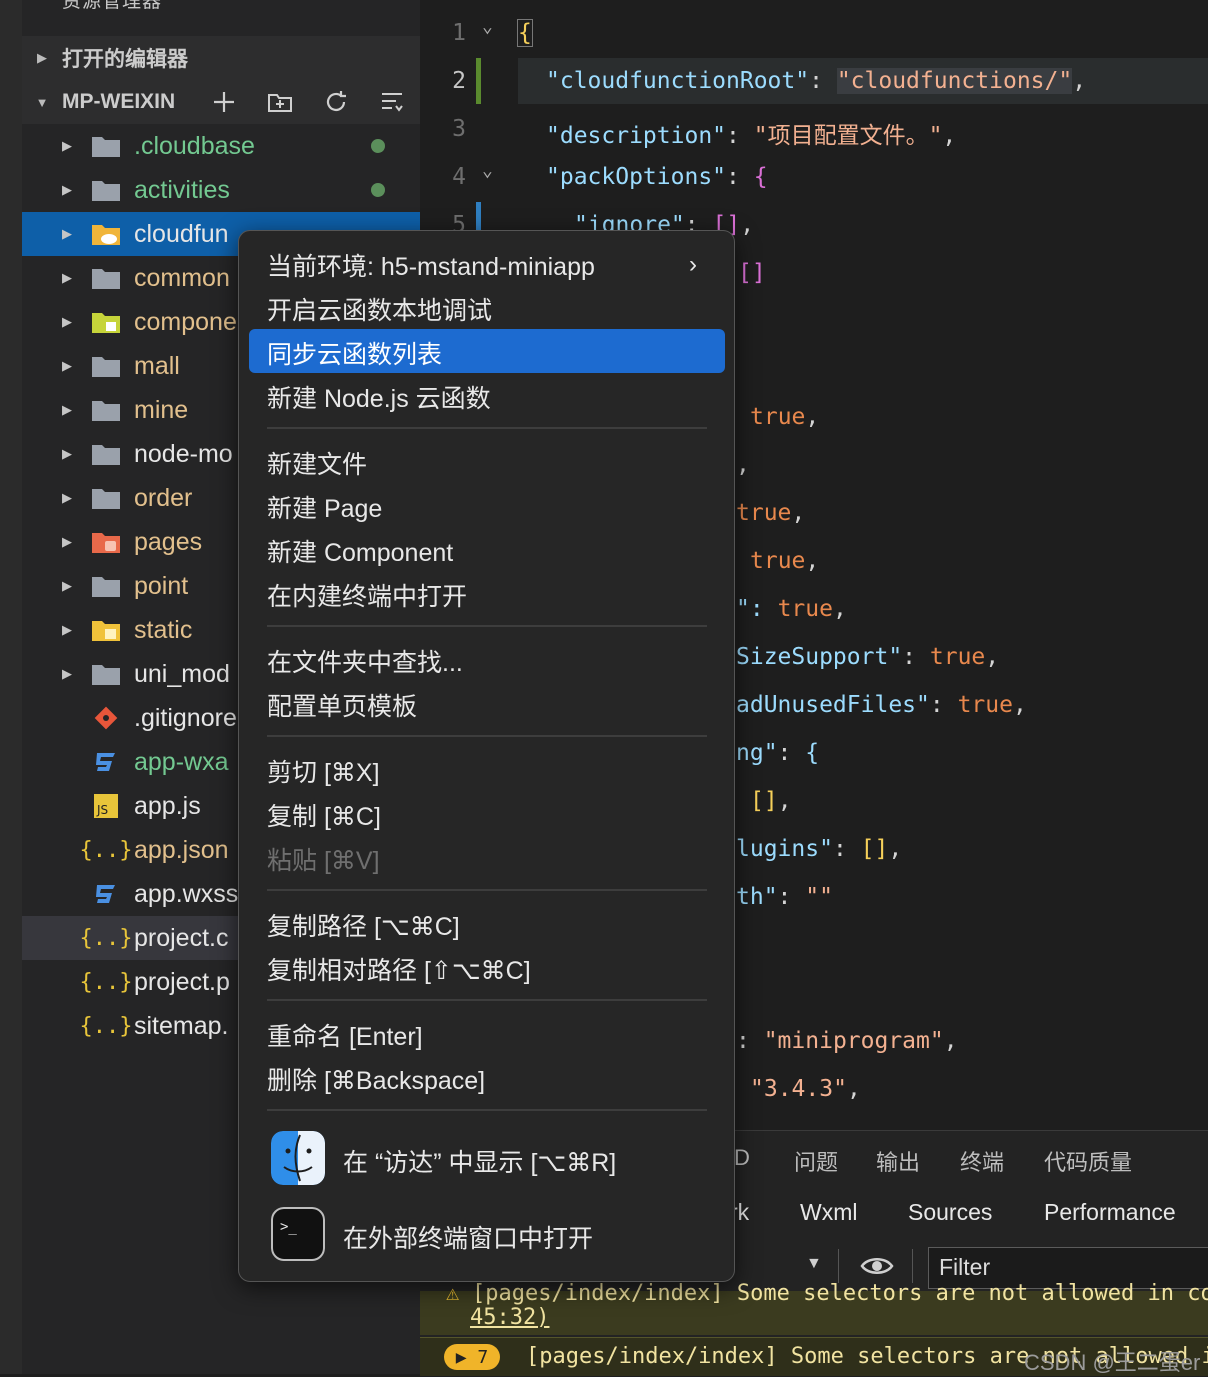 The image size is (1208, 1377). I want to click on dropdown-caret-icon: ▼, so click(814, 1264).